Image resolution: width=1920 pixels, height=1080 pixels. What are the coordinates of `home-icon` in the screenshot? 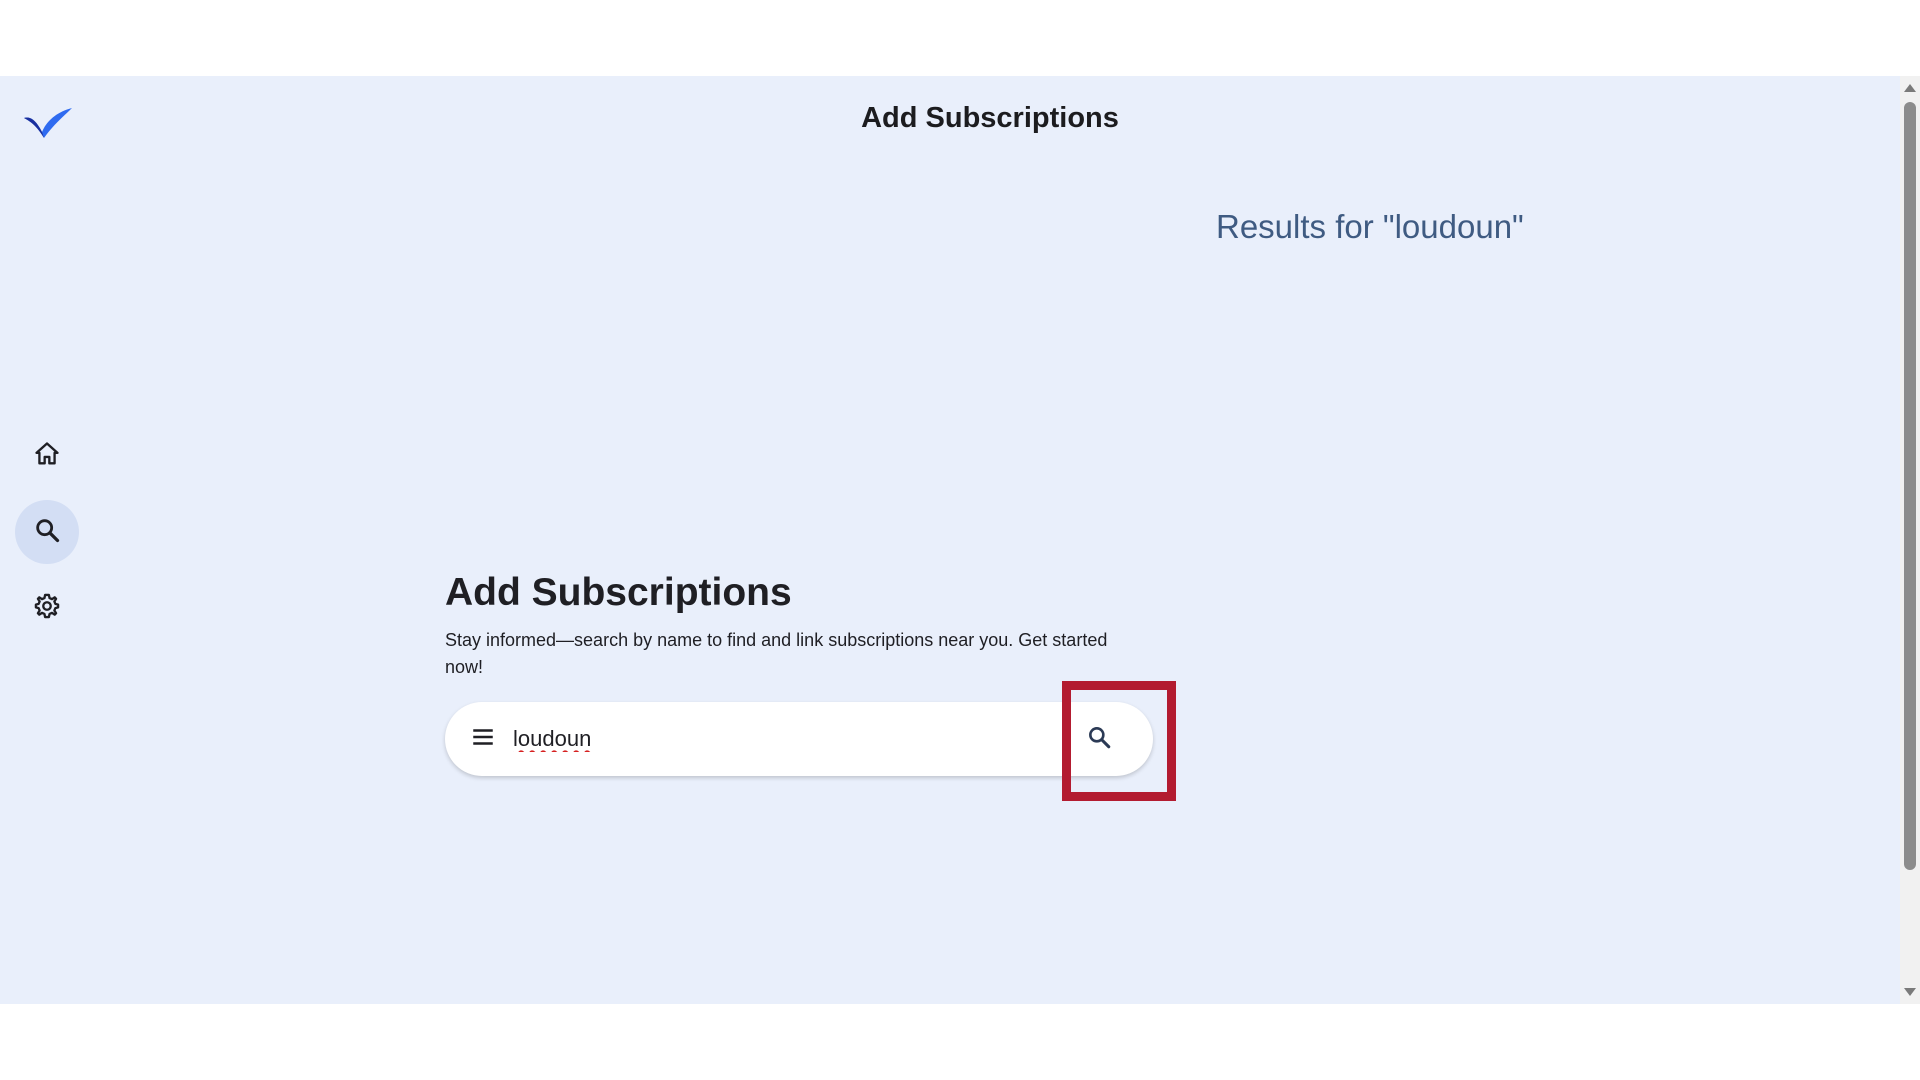 It's located at (47, 456).